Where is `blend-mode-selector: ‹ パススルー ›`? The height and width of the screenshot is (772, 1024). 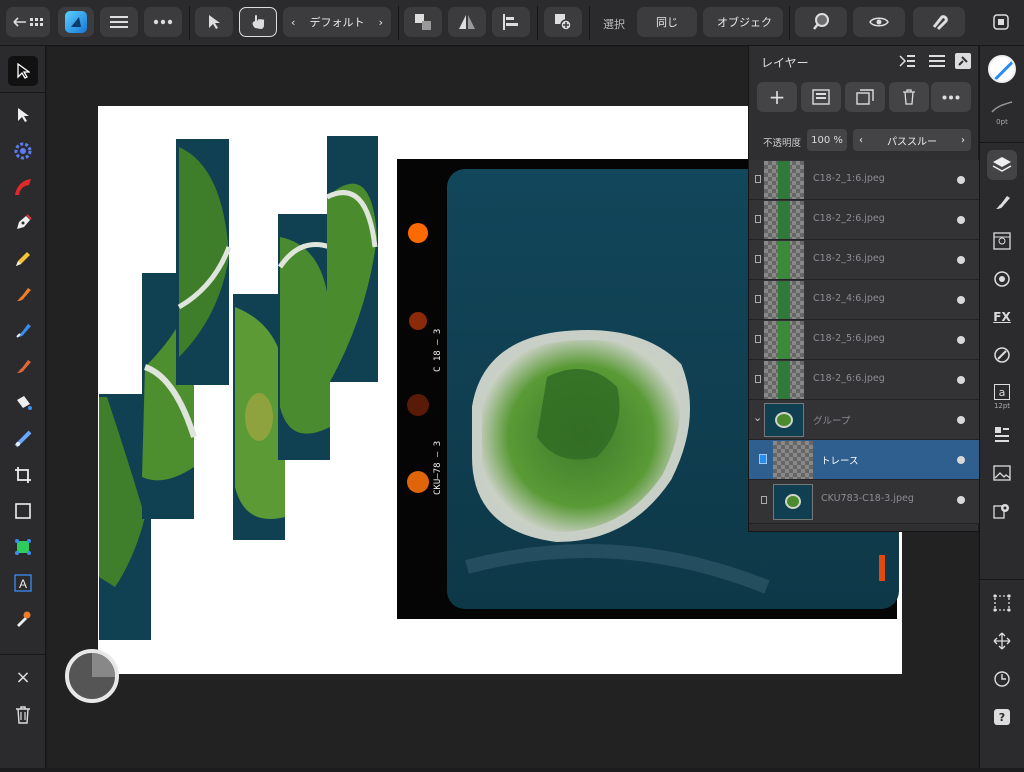 blend-mode-selector: ‹ パススルー › is located at coordinates (912, 140).